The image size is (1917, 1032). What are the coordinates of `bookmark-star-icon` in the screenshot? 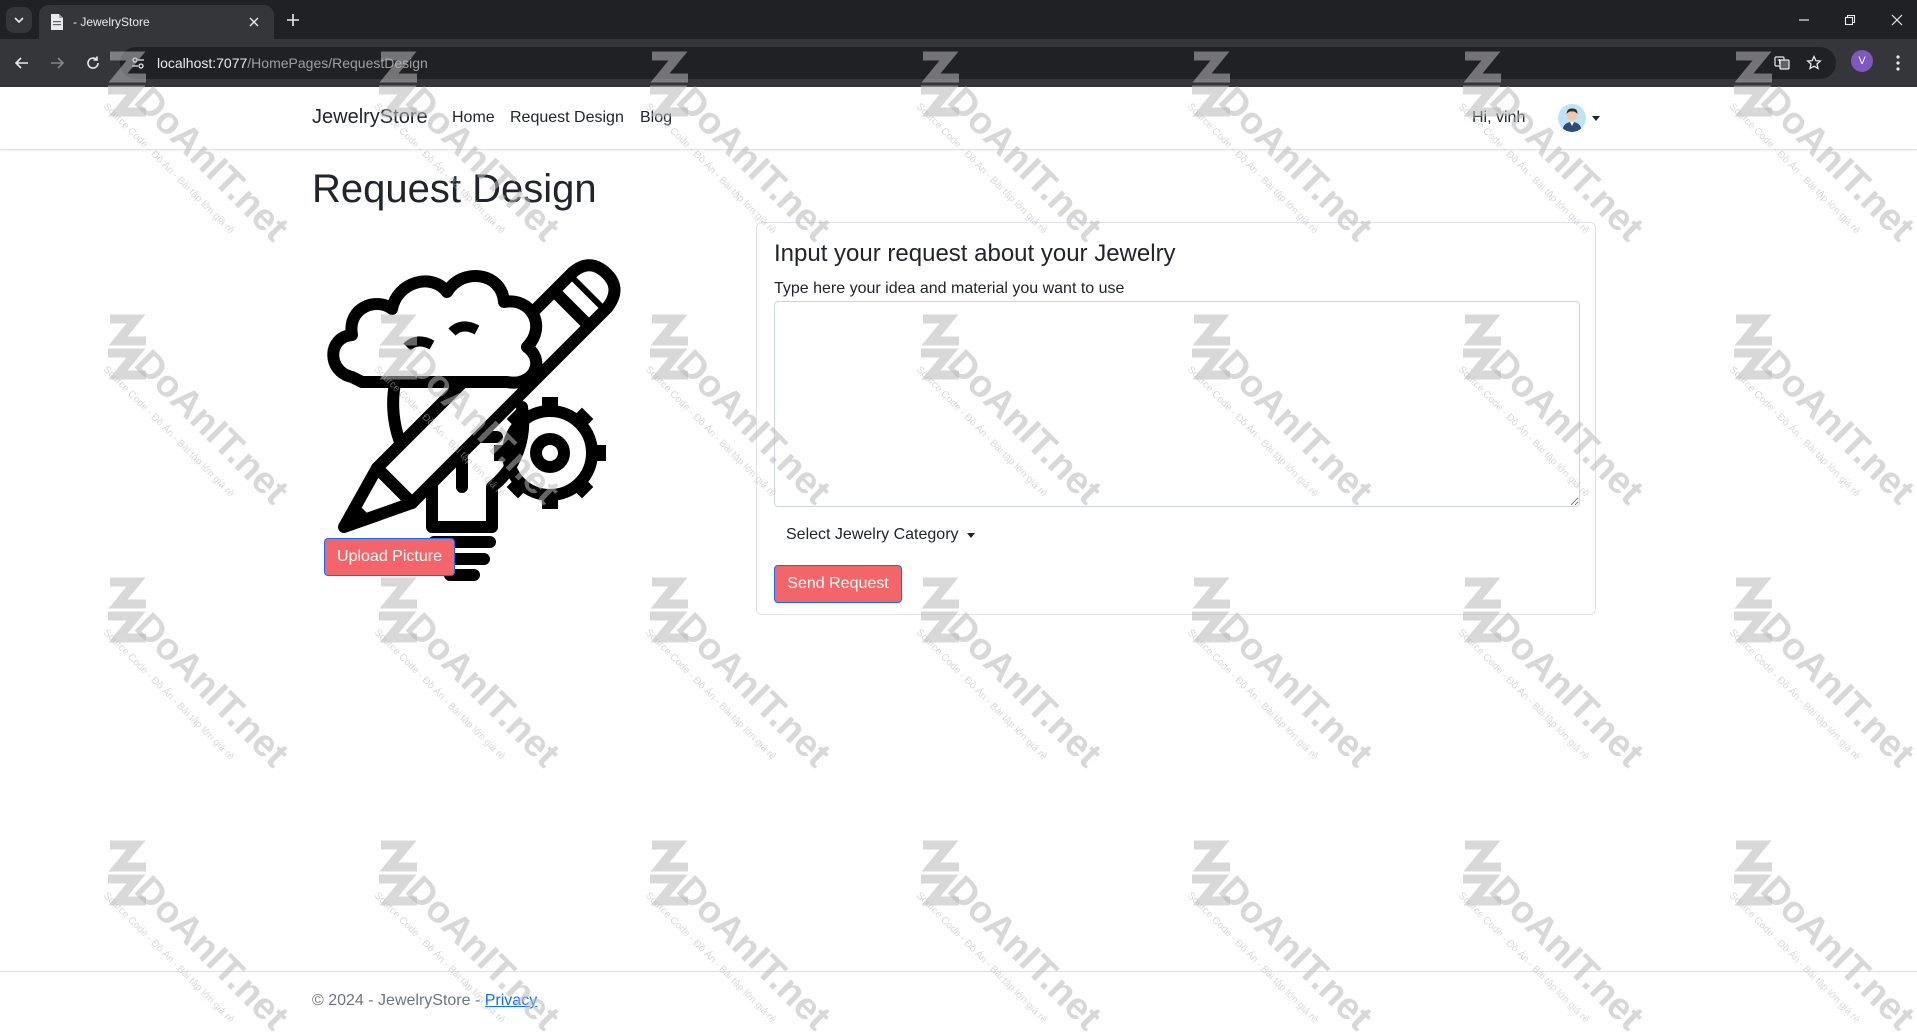 It's located at (1814, 63).